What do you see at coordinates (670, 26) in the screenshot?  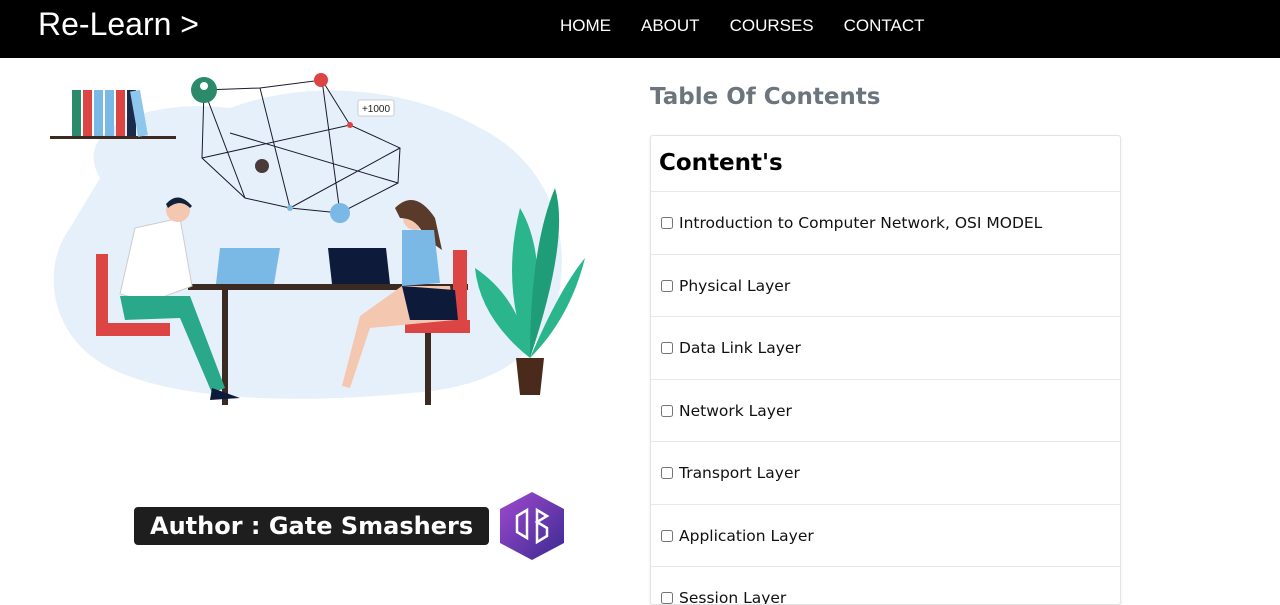 I see `nav-link-about: ABOUT` at bounding box center [670, 26].